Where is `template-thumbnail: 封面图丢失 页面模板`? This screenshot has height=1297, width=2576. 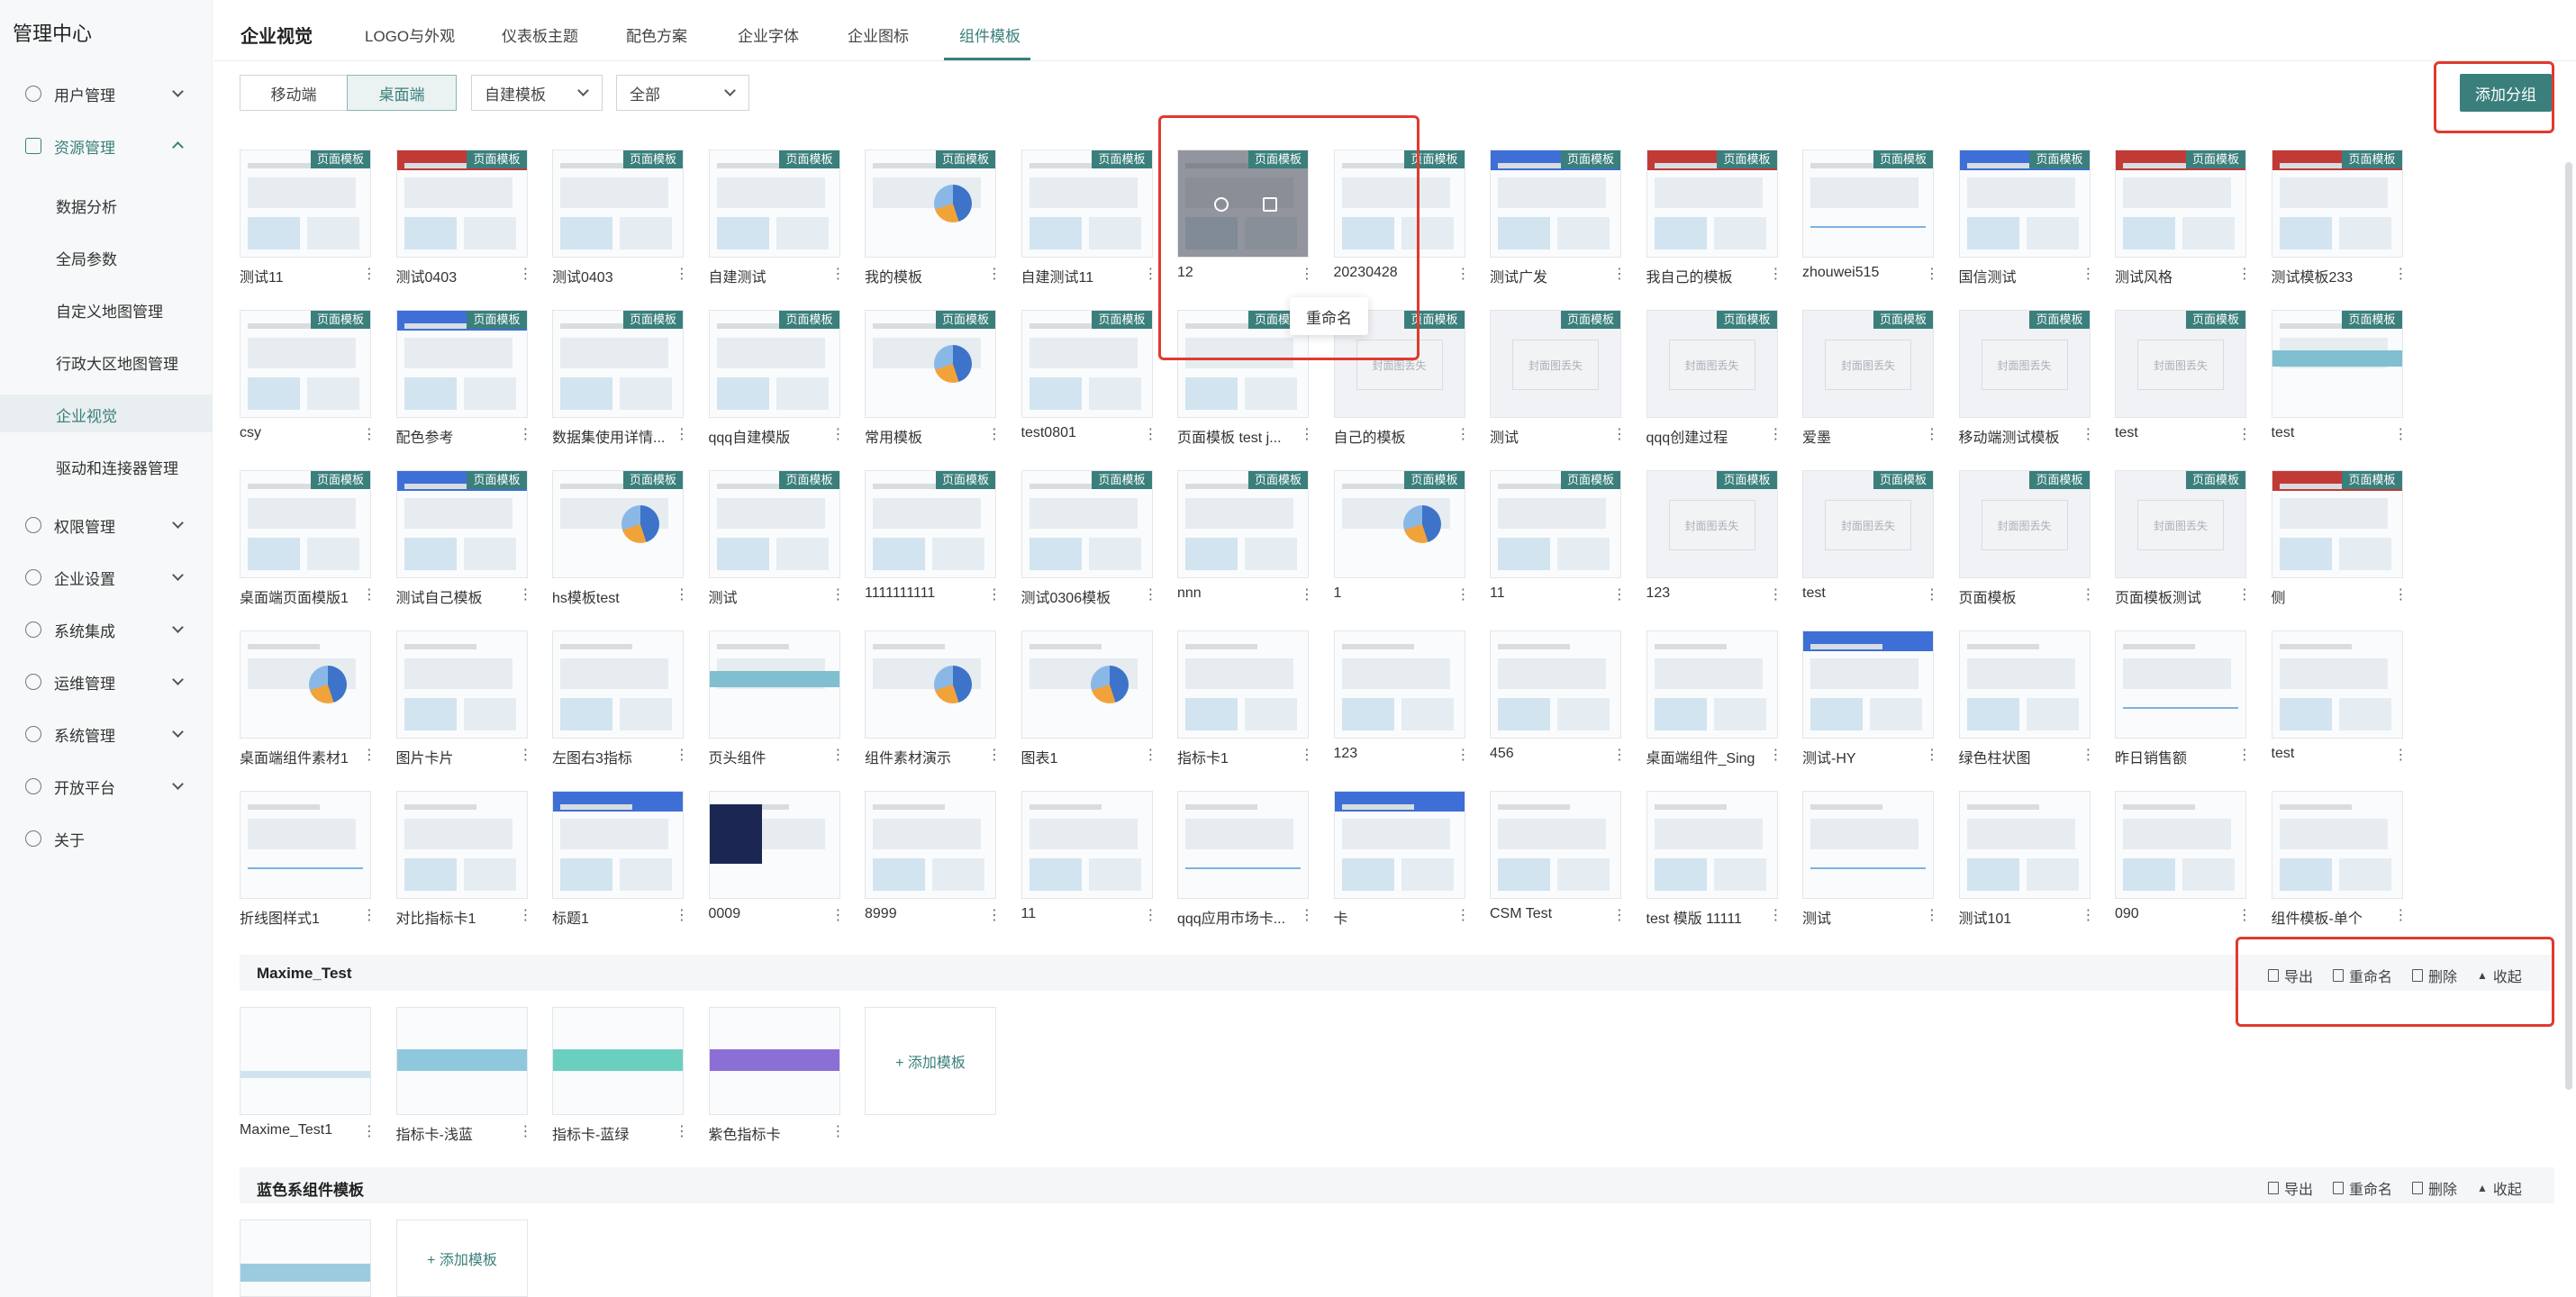
template-thumbnail: 封面图丢失 页面模板 is located at coordinates (2025, 524).